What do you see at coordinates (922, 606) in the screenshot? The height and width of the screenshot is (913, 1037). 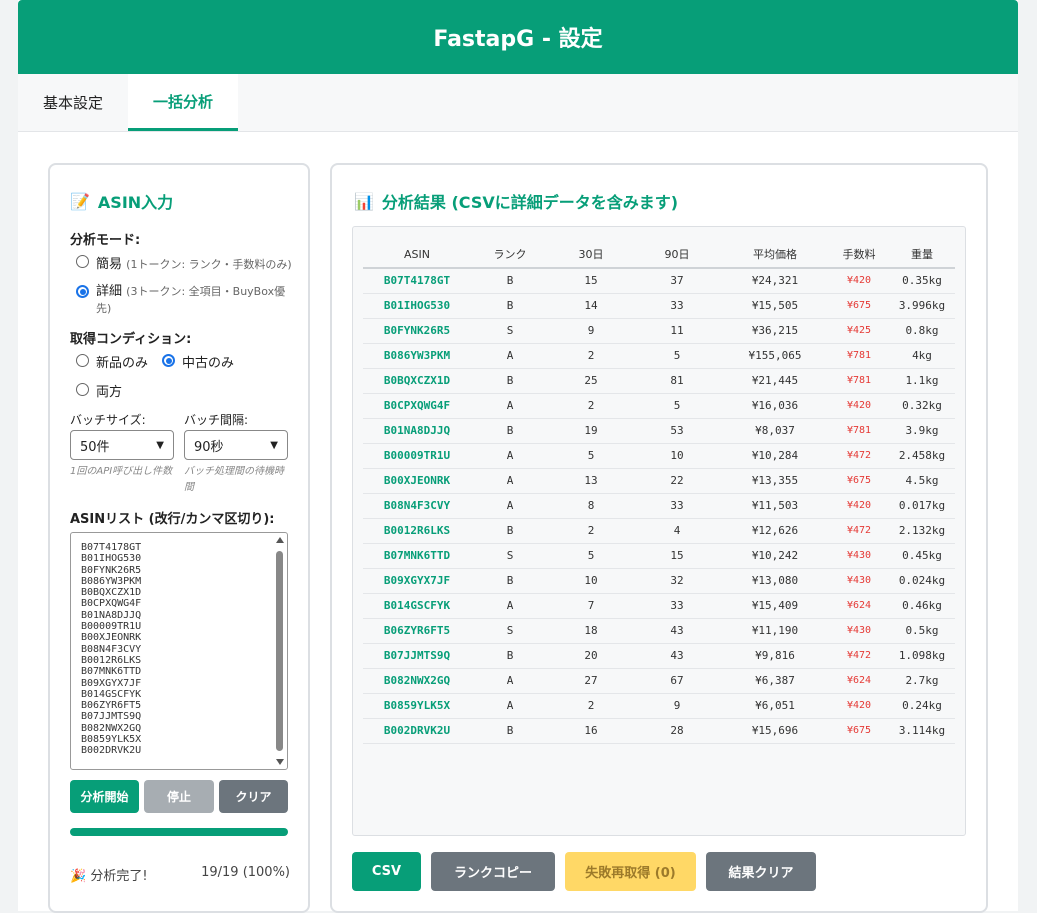 I see `cell-weight: 0.46kg` at bounding box center [922, 606].